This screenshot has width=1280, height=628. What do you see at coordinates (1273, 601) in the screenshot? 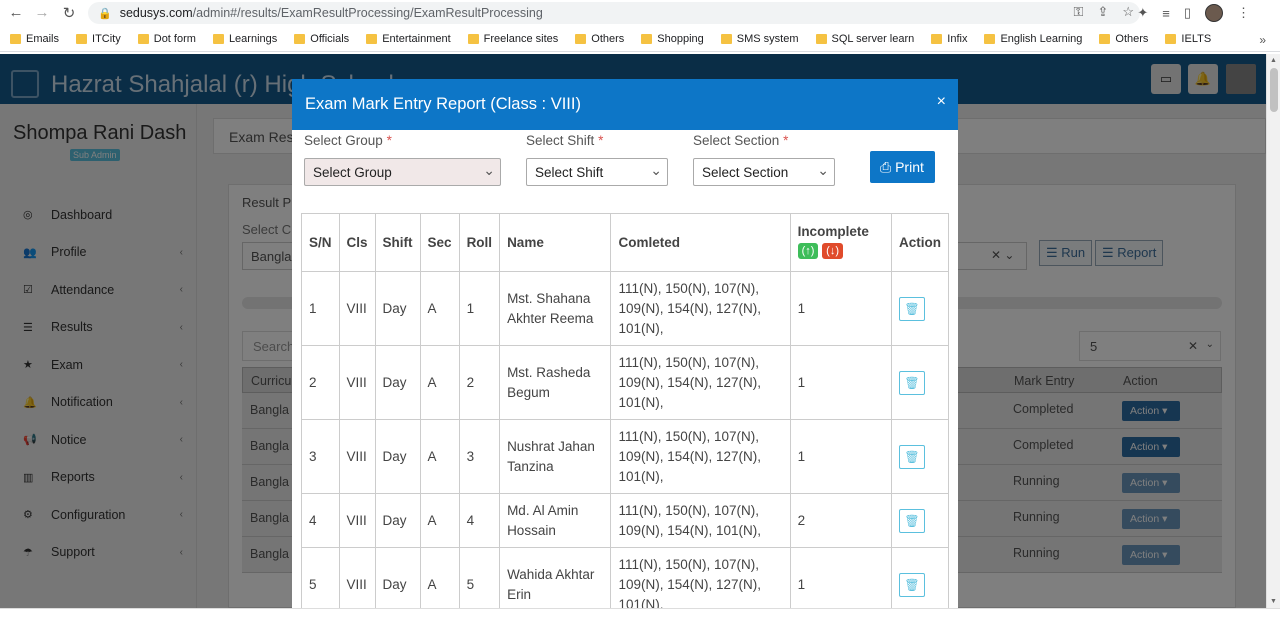
I see `scroll-down-icon: ▼` at bounding box center [1273, 601].